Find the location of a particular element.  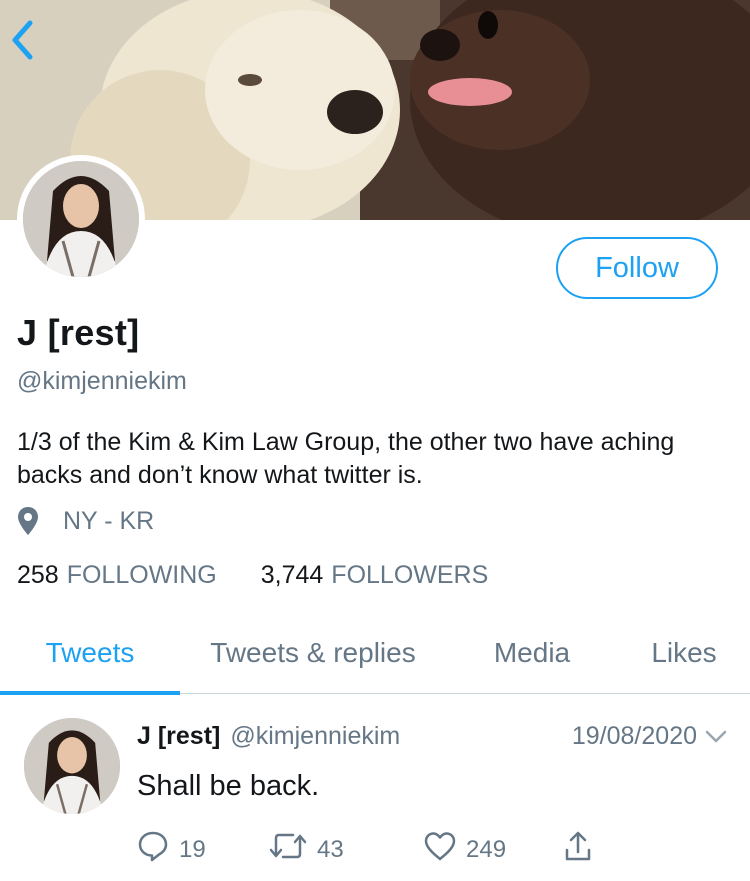

followers-count: 3,744 is located at coordinates (292, 575).